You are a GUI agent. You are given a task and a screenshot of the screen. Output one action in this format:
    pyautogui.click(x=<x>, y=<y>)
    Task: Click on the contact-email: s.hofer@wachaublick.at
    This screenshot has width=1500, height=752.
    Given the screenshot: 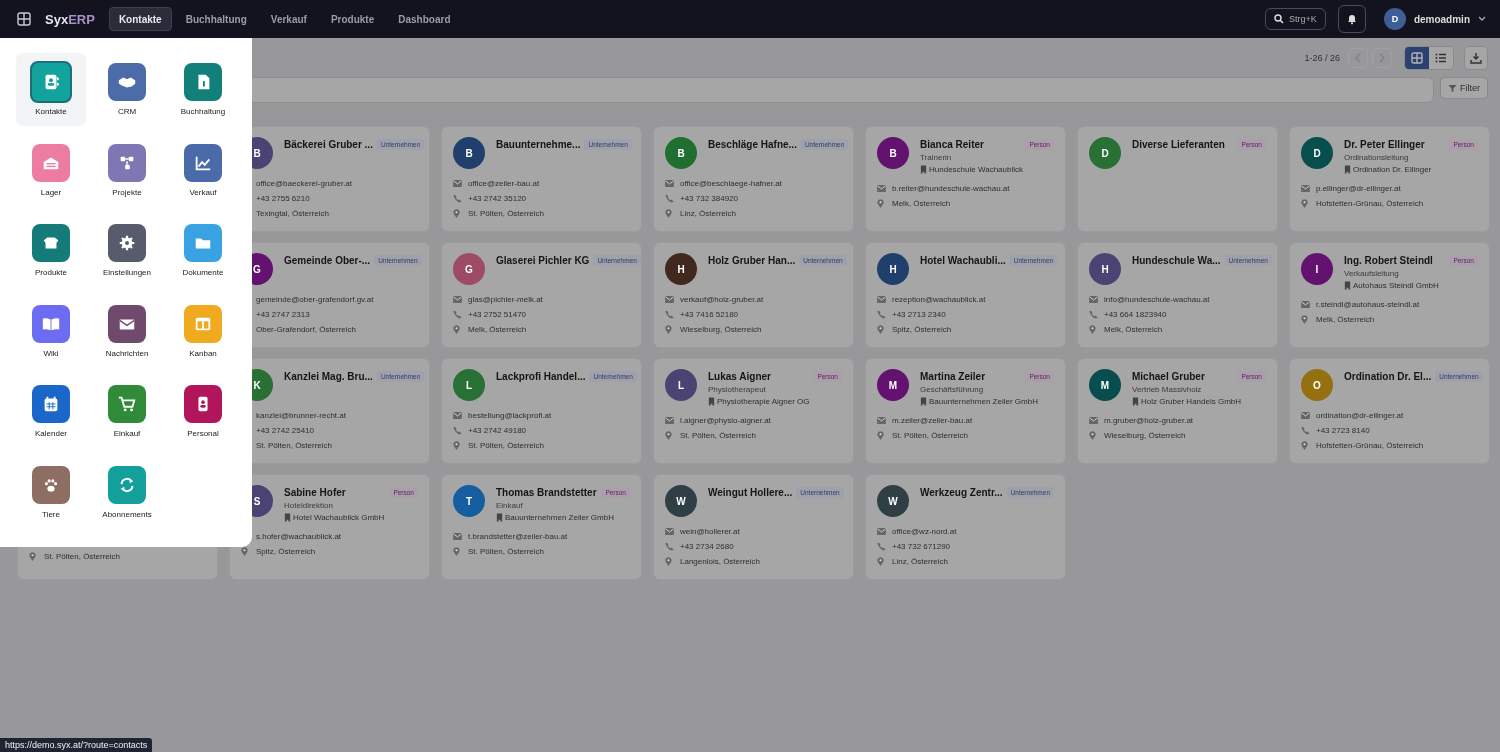 What is the action you would take?
    pyautogui.click(x=299, y=536)
    